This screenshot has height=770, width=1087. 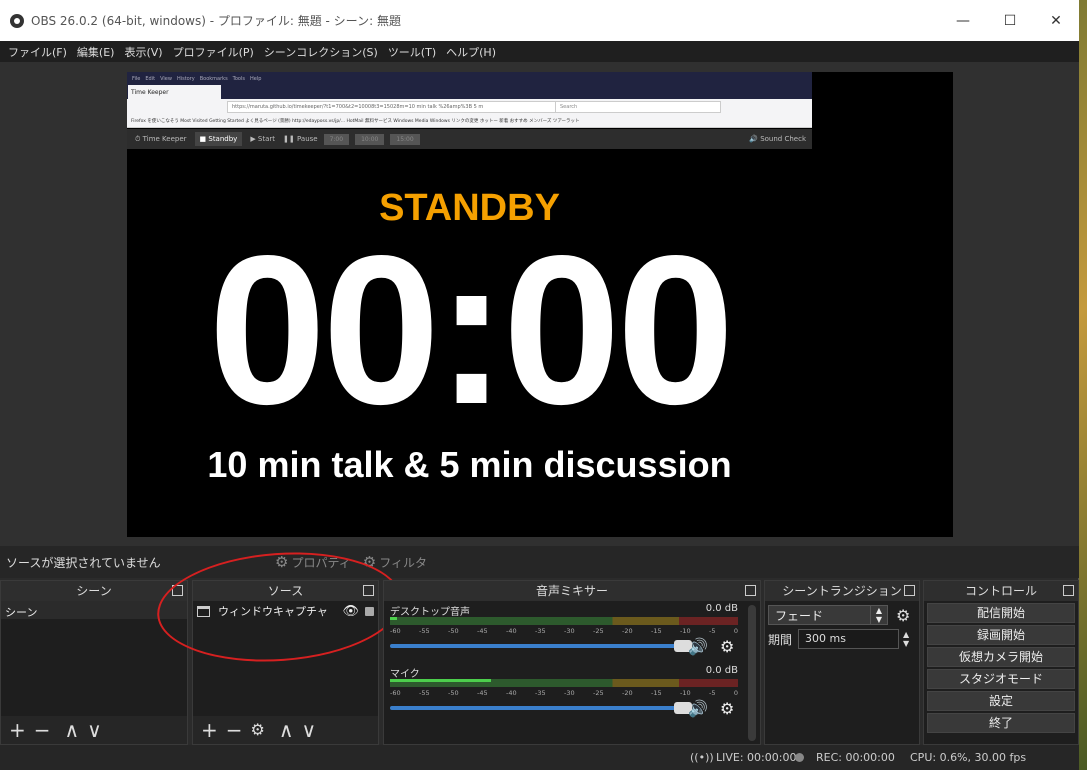 I want to click on browser-search: Search, so click(x=638, y=107).